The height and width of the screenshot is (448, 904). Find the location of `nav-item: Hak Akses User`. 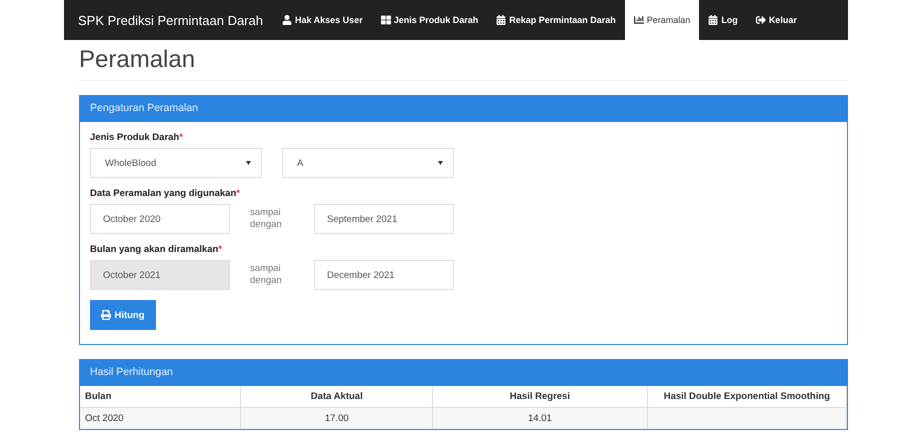

nav-item: Hak Akses User is located at coordinates (322, 20).